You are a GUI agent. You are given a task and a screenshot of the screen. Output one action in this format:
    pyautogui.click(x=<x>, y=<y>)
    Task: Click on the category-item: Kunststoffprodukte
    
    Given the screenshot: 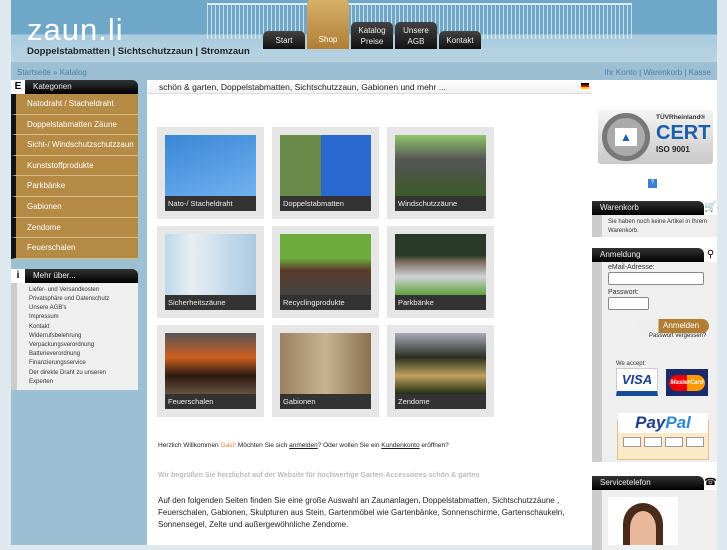 What is the action you would take?
    pyautogui.click(x=74, y=166)
    